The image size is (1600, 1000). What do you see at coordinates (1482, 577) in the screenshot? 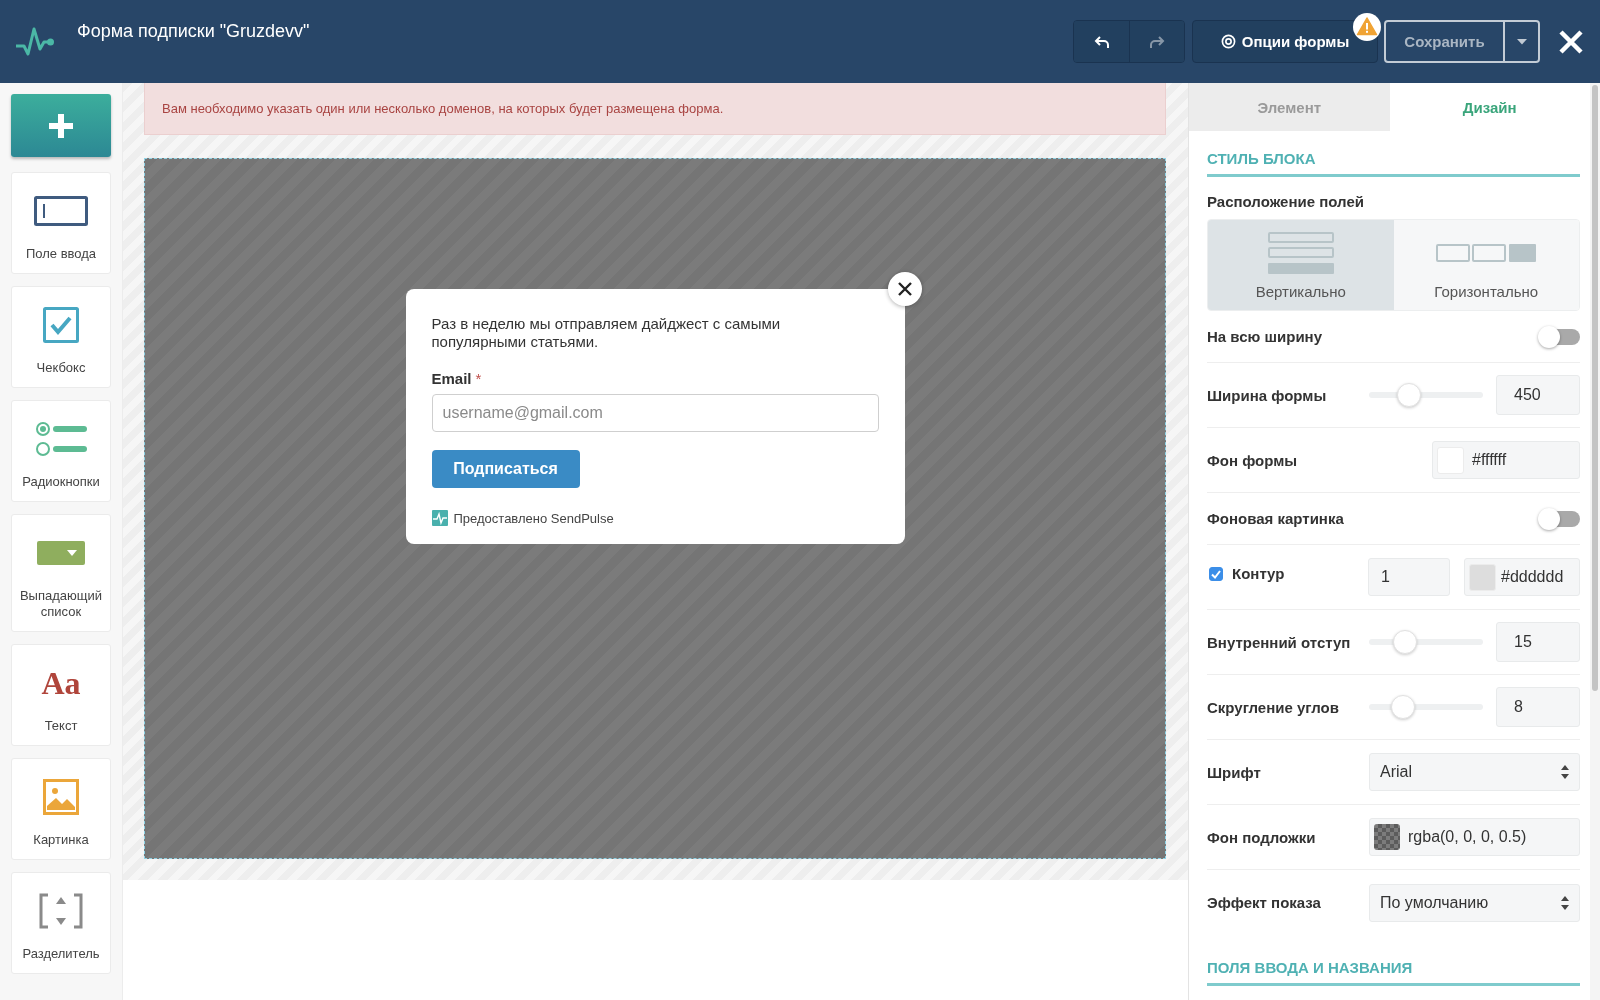
I see `color-swatch-icon` at bounding box center [1482, 577].